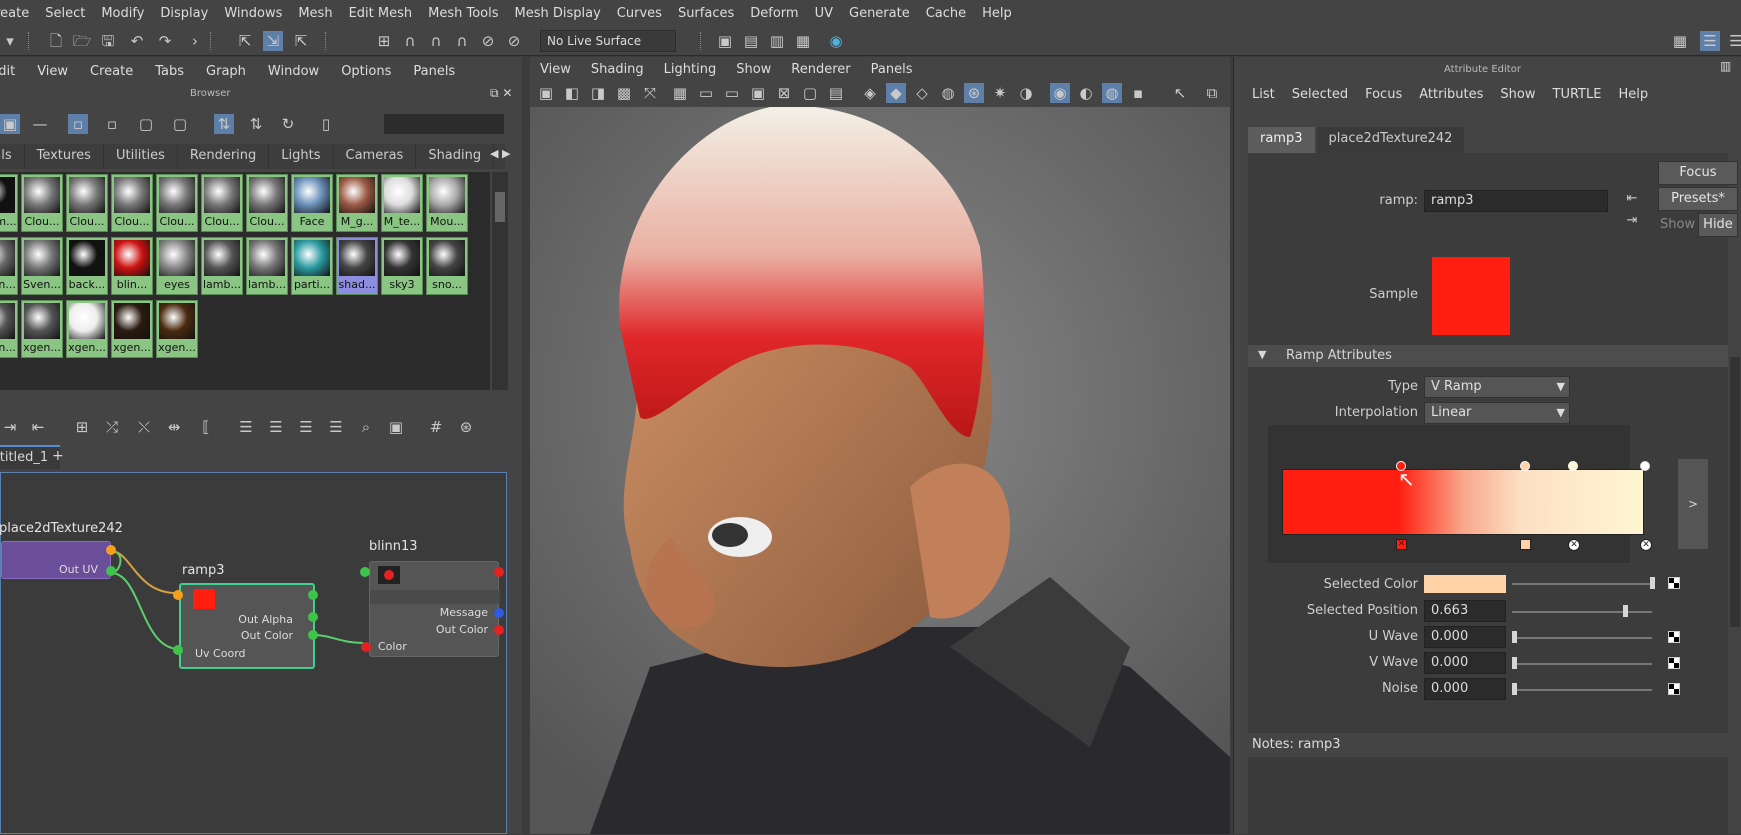 The height and width of the screenshot is (835, 1741). I want to click on menu-windows: Windows, so click(253, 13).